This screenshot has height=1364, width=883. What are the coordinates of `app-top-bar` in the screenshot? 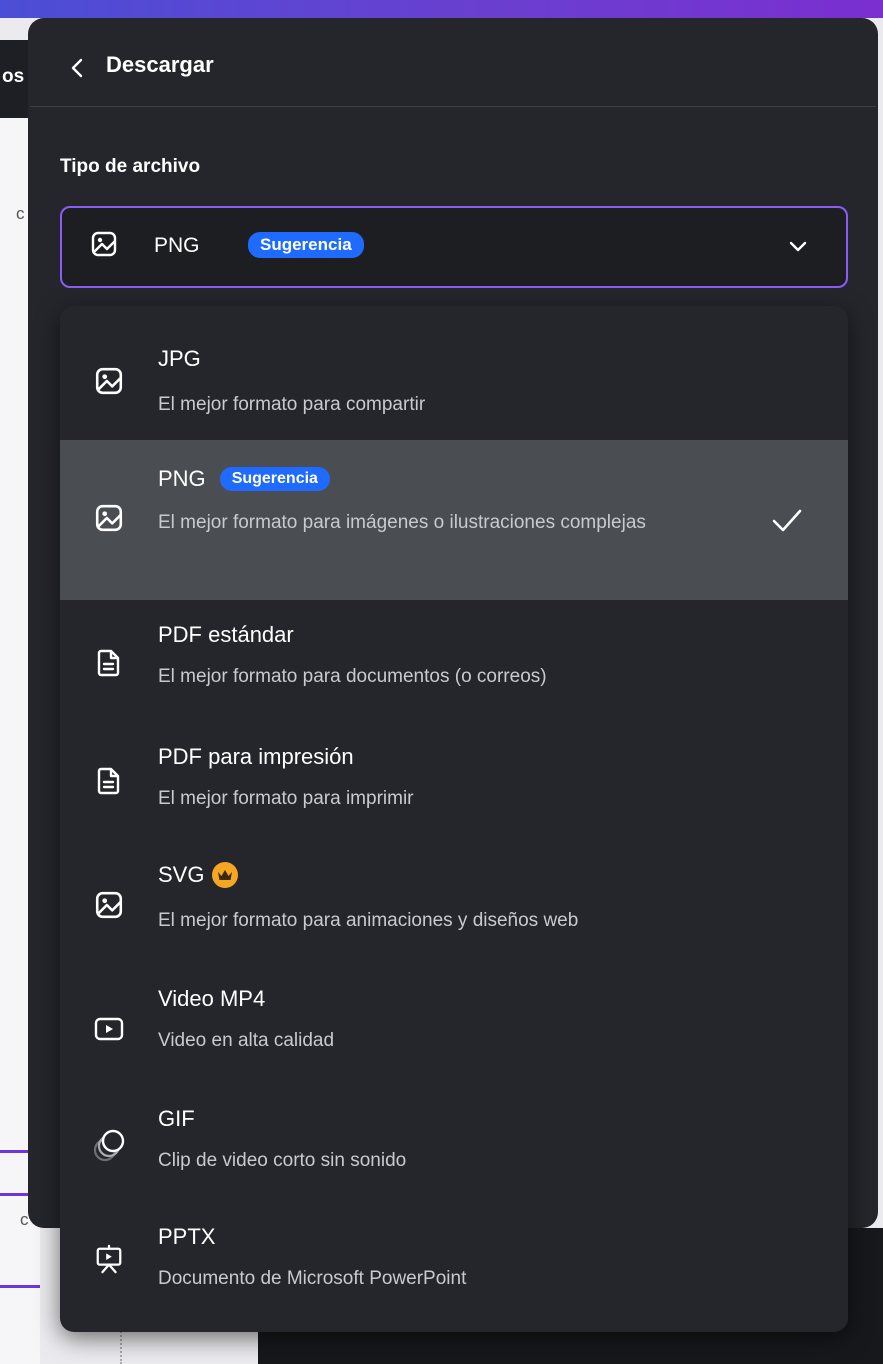 It's located at (441, 9).